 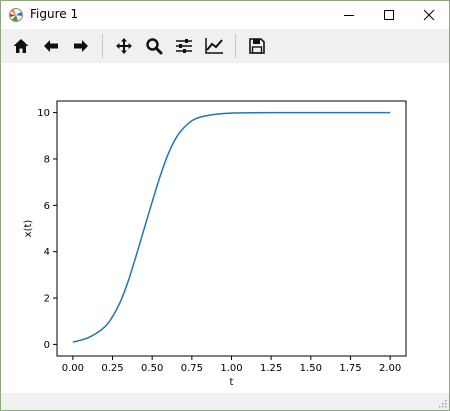 I want to click on x-tick-label: 0.75, so click(x=192, y=368).